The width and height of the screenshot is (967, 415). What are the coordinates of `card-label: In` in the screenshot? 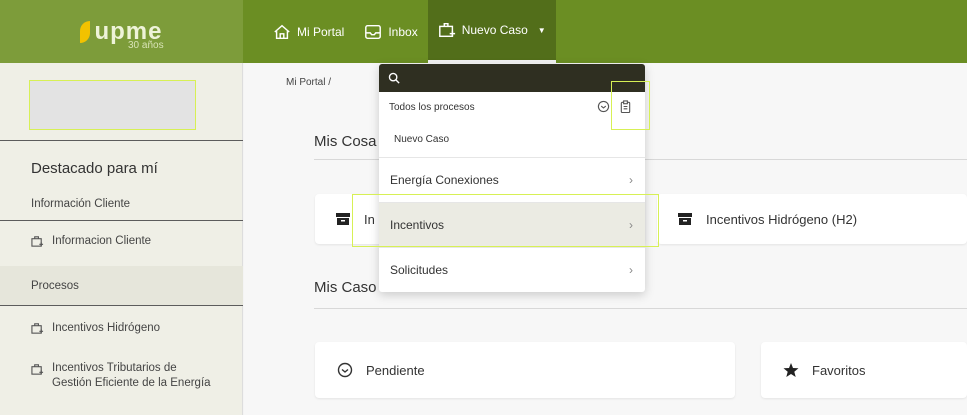 It's located at (369, 219).